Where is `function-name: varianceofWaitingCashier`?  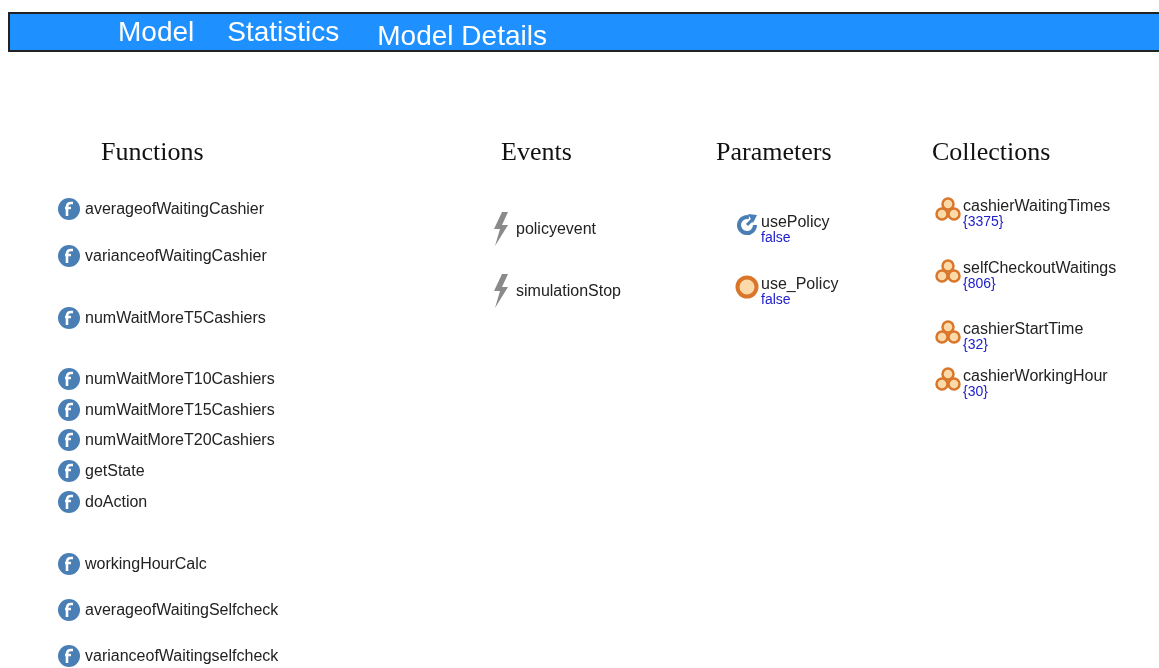 function-name: varianceofWaitingCashier is located at coordinates (176, 256).